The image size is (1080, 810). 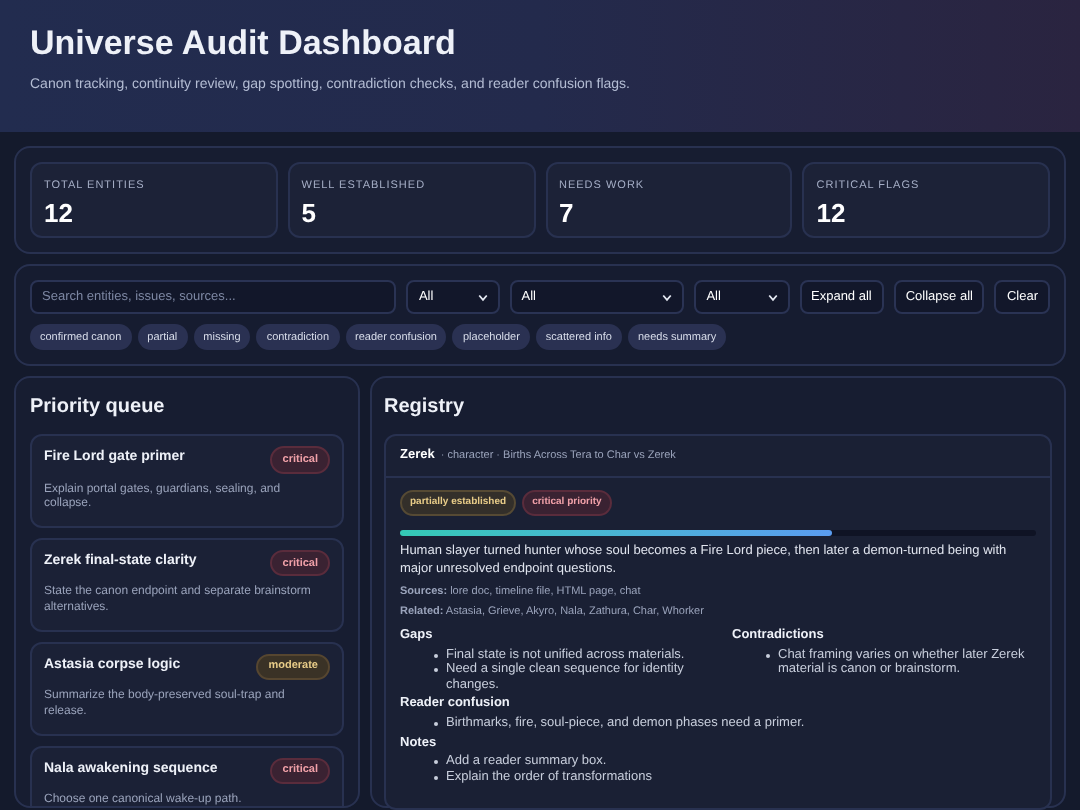 I want to click on stat-value: 7, so click(x=567, y=213).